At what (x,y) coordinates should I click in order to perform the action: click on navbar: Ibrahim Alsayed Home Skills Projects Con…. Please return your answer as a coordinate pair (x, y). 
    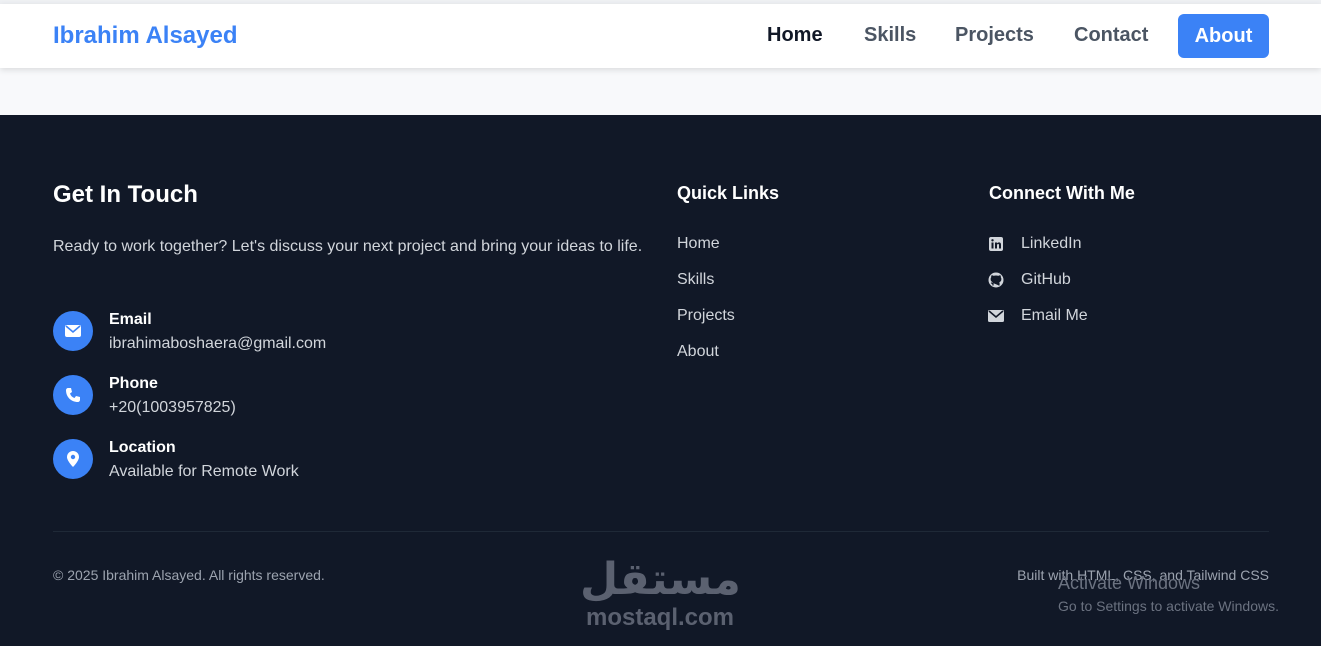
    Looking at the image, I should click on (660, 36).